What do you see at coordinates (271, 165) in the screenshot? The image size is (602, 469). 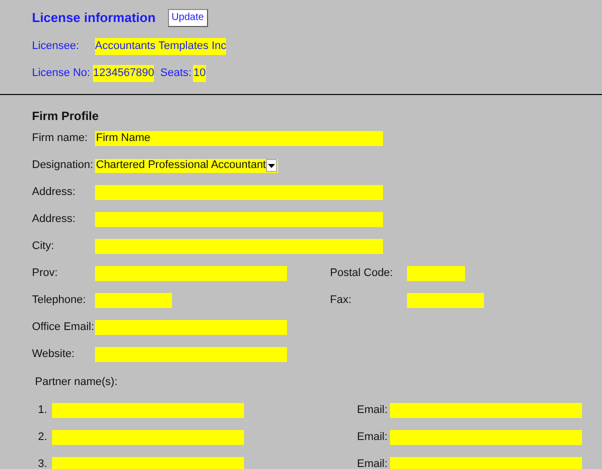 I see `caret-icon` at bounding box center [271, 165].